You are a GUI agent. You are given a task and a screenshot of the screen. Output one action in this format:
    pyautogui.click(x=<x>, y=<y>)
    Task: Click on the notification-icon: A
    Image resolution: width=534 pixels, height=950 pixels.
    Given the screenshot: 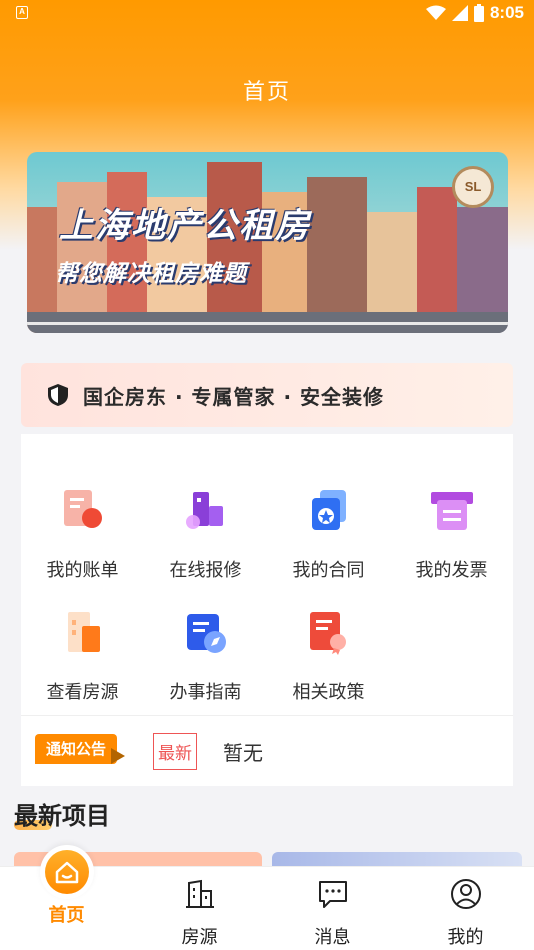 What is the action you would take?
    pyautogui.click(x=22, y=12)
    